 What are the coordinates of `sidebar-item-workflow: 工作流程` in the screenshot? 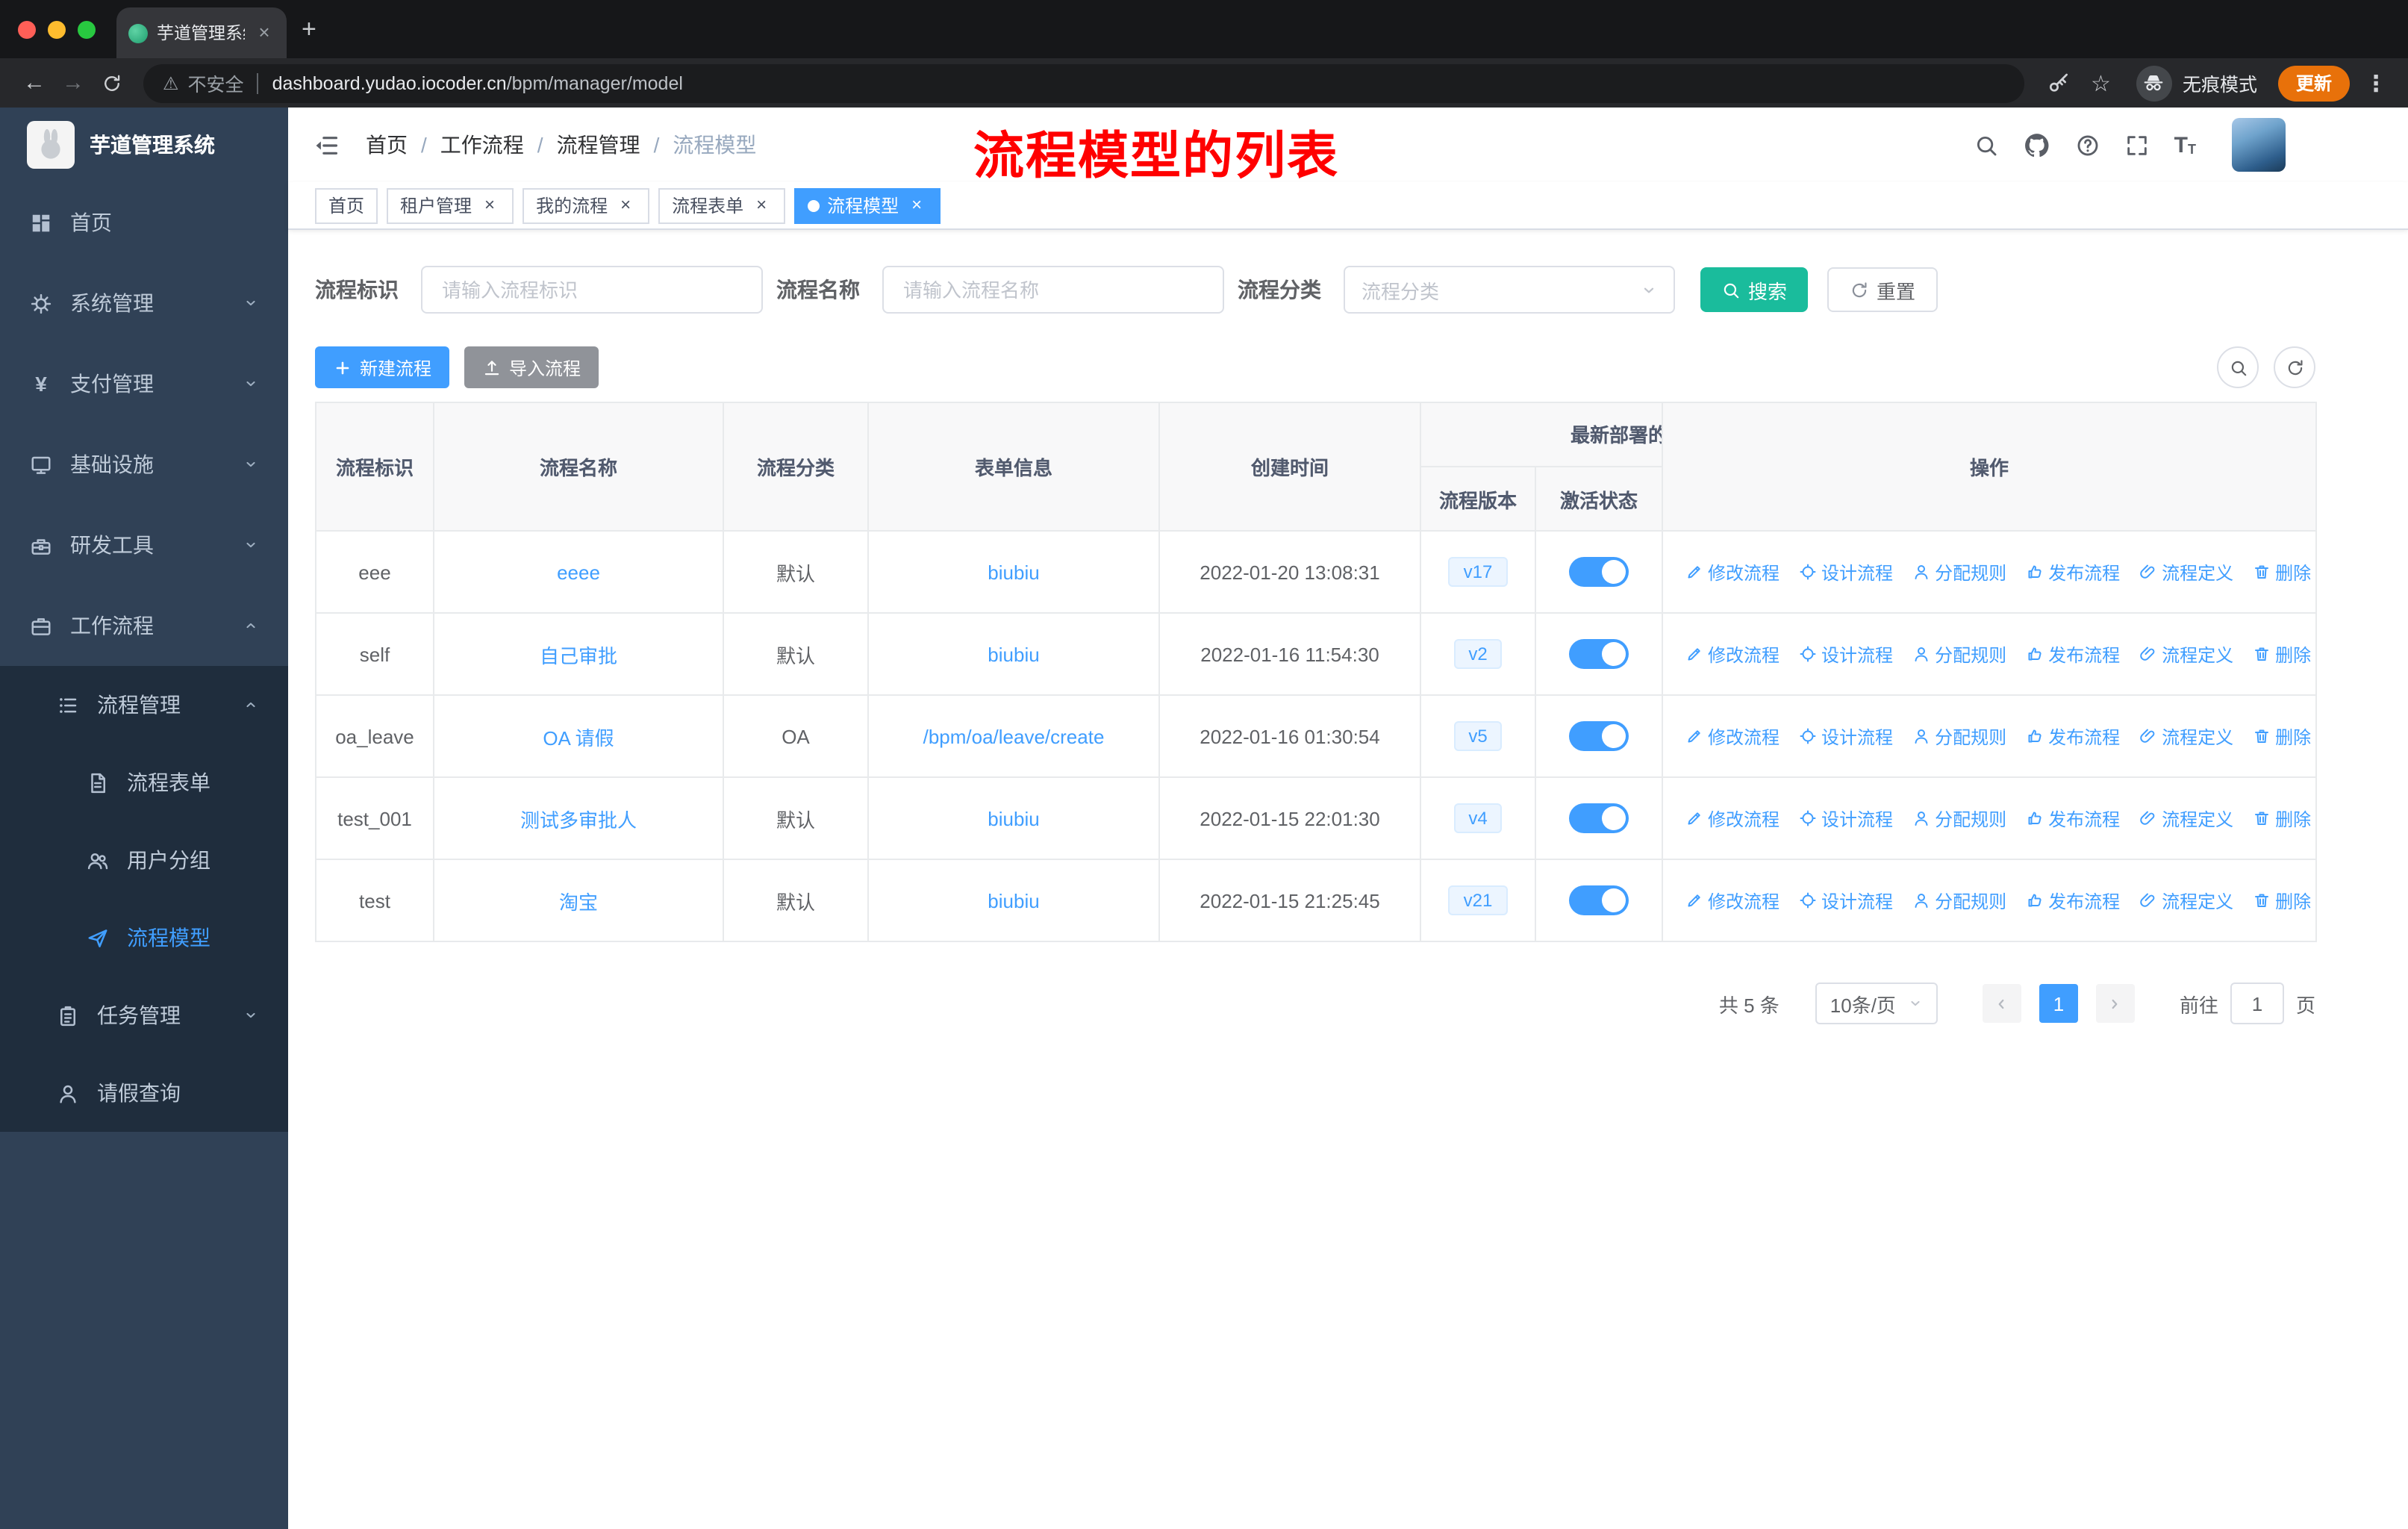 It's located at (144, 625).